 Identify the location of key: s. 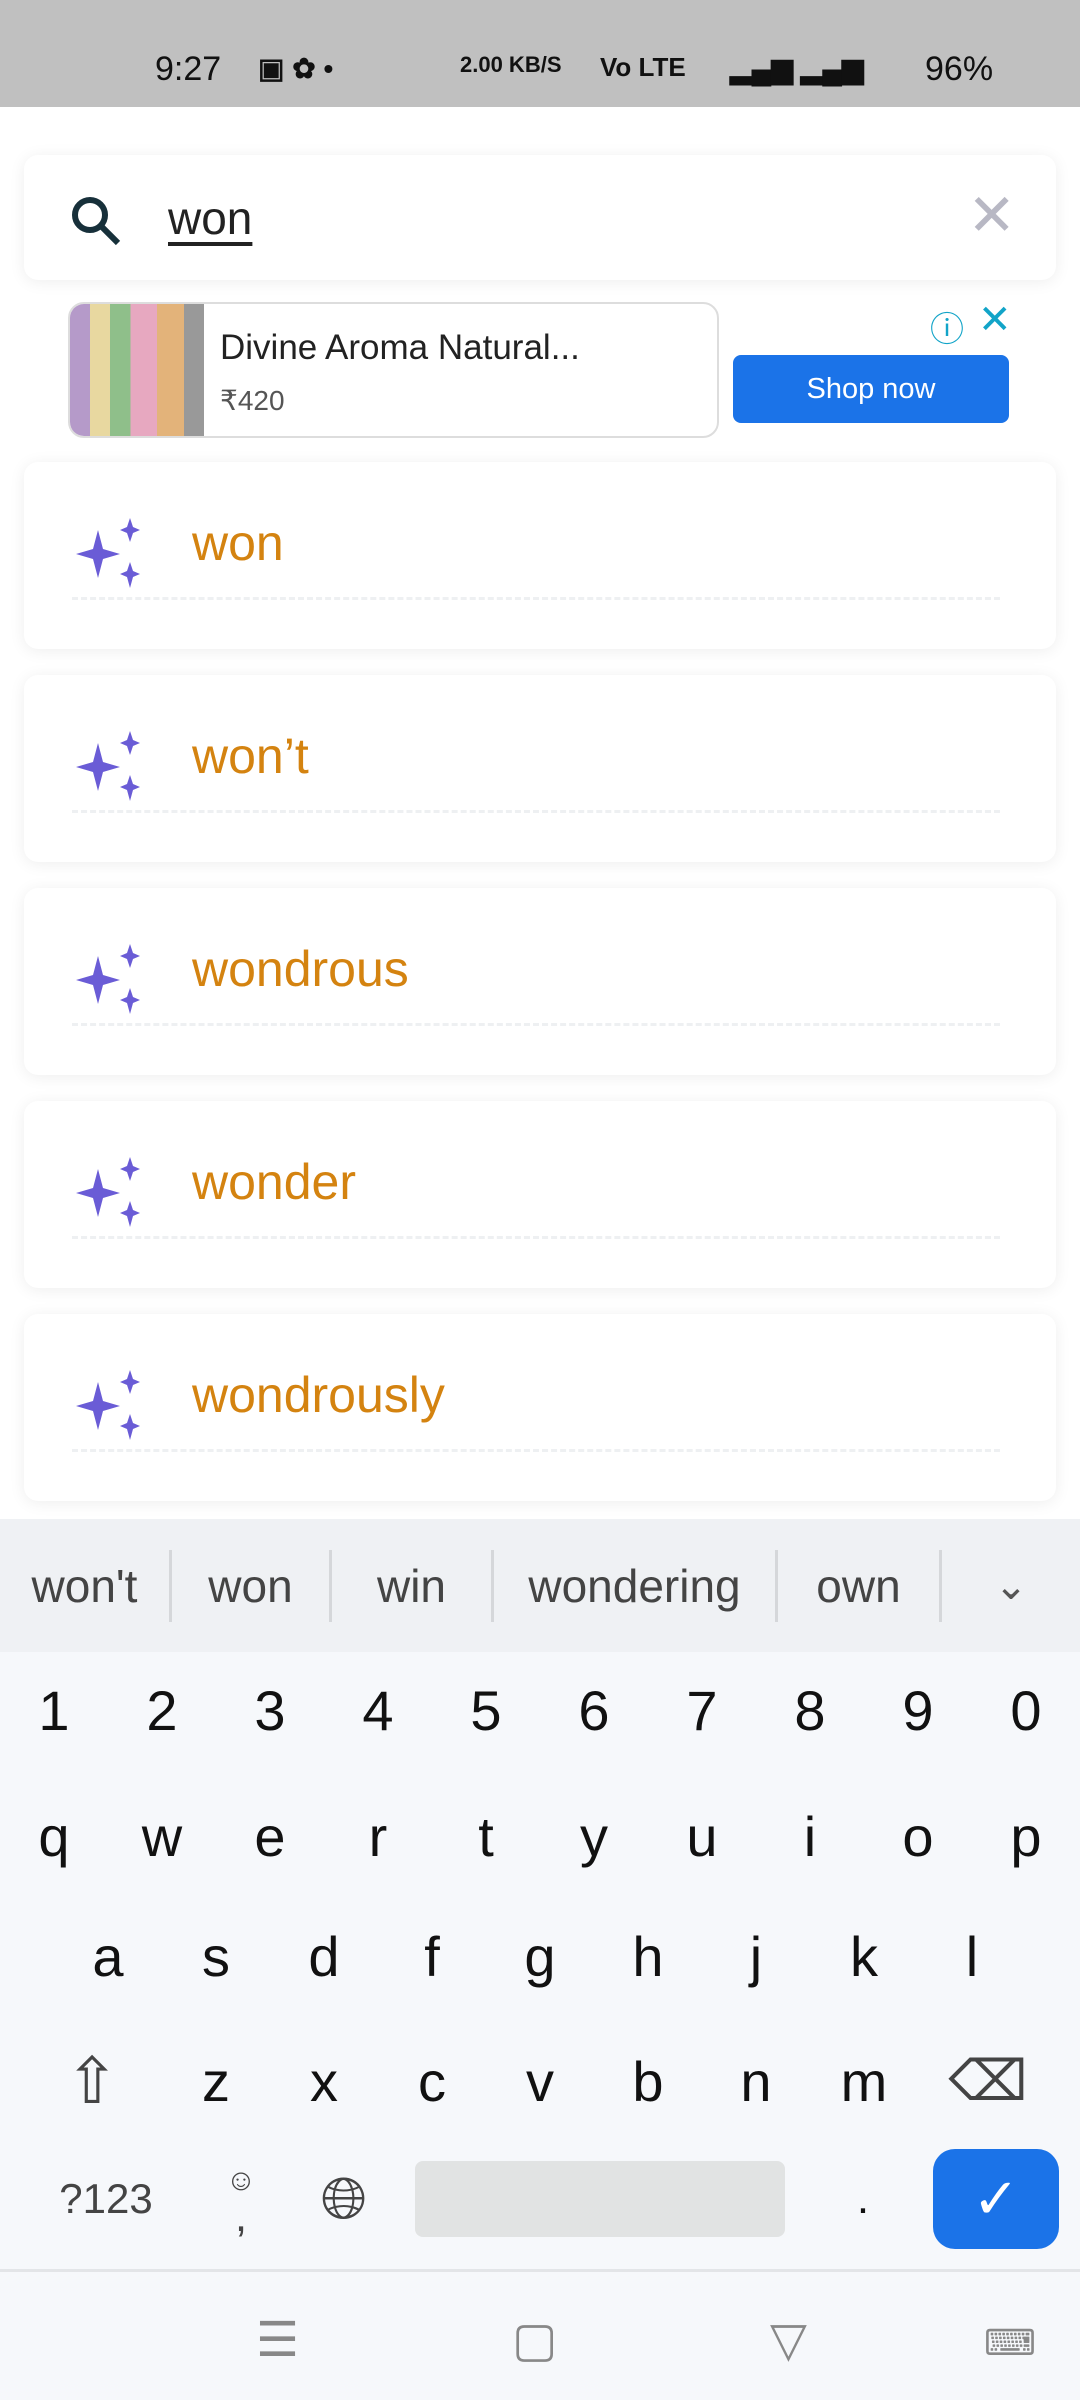
(216, 1956).